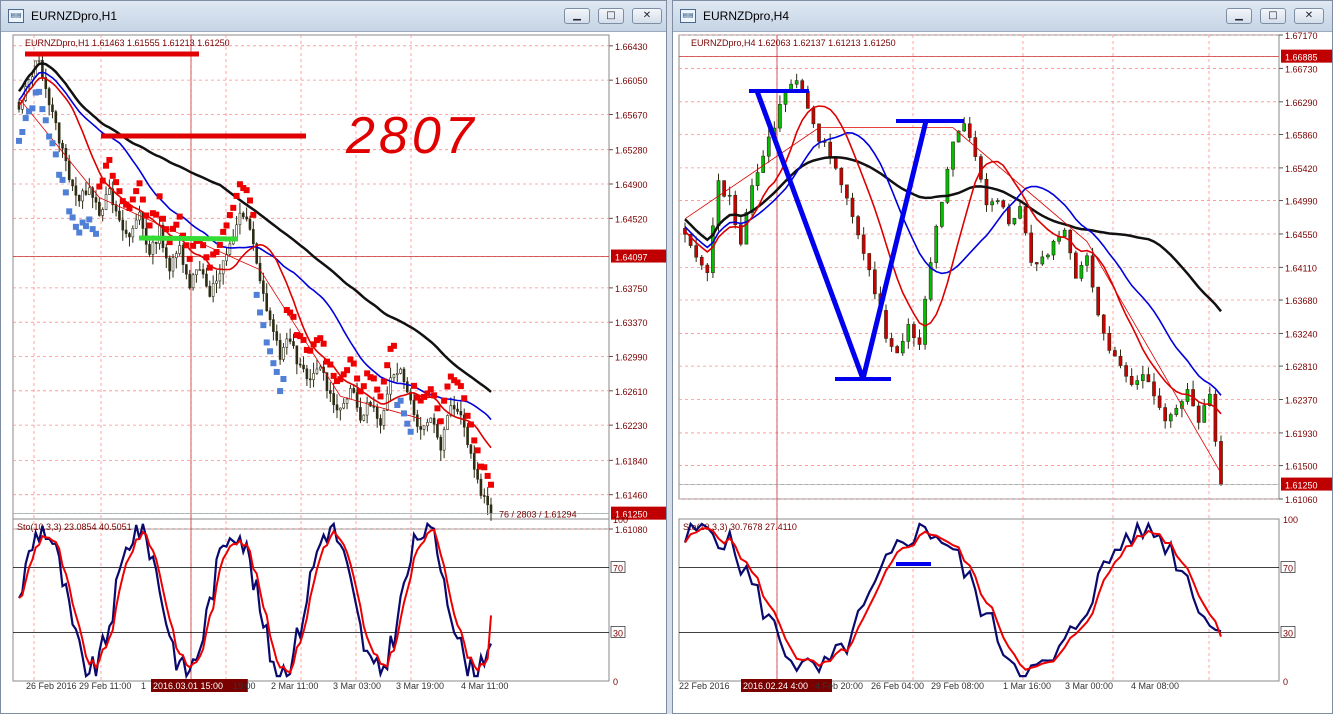  I want to click on time-axis-label: 4 Mar 11:00, so click(484, 686).